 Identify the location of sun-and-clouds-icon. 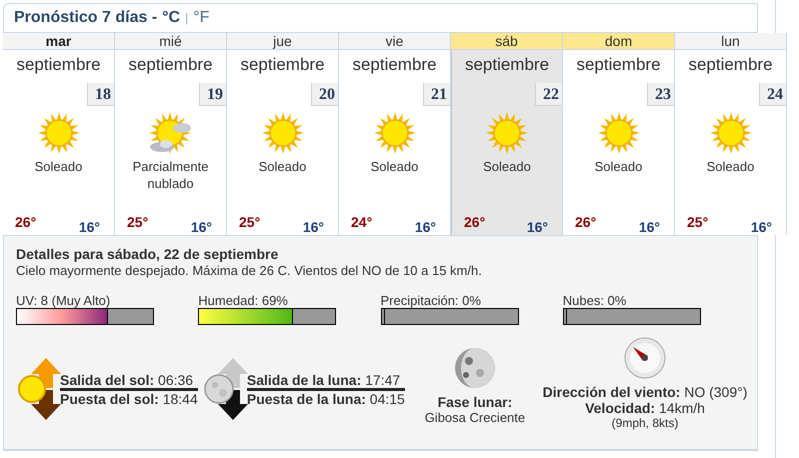
(171, 133).